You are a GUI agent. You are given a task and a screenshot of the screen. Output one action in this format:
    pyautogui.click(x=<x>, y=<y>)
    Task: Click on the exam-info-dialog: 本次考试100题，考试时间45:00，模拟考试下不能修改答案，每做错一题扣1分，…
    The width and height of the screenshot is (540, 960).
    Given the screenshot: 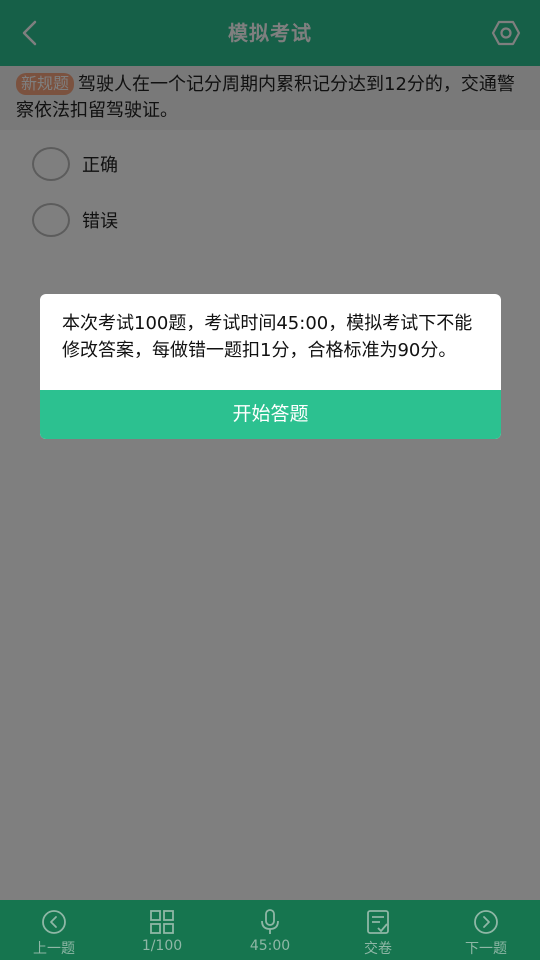 What is the action you would take?
    pyautogui.click(x=270, y=366)
    